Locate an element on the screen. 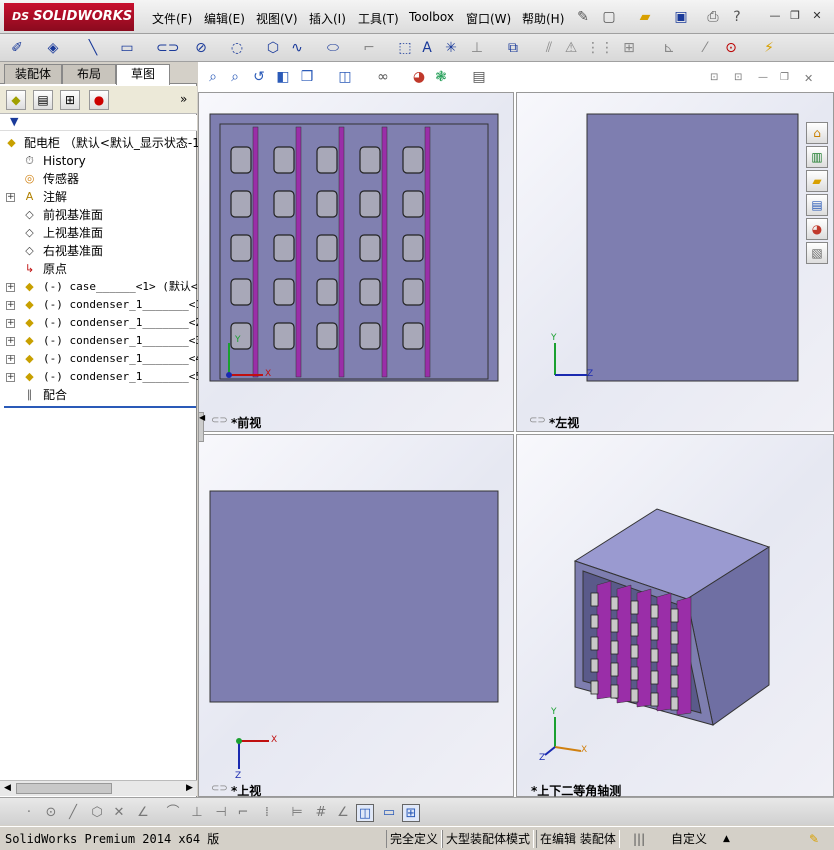  tree-item: ∥ 配合 is located at coordinates (98, 395).